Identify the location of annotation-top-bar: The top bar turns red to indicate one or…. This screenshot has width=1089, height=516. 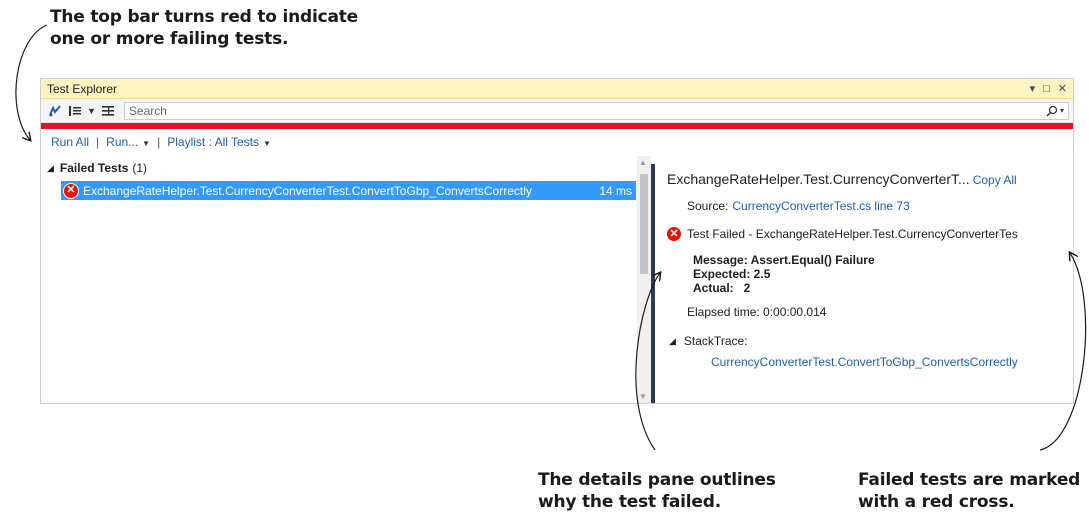
(204, 28).